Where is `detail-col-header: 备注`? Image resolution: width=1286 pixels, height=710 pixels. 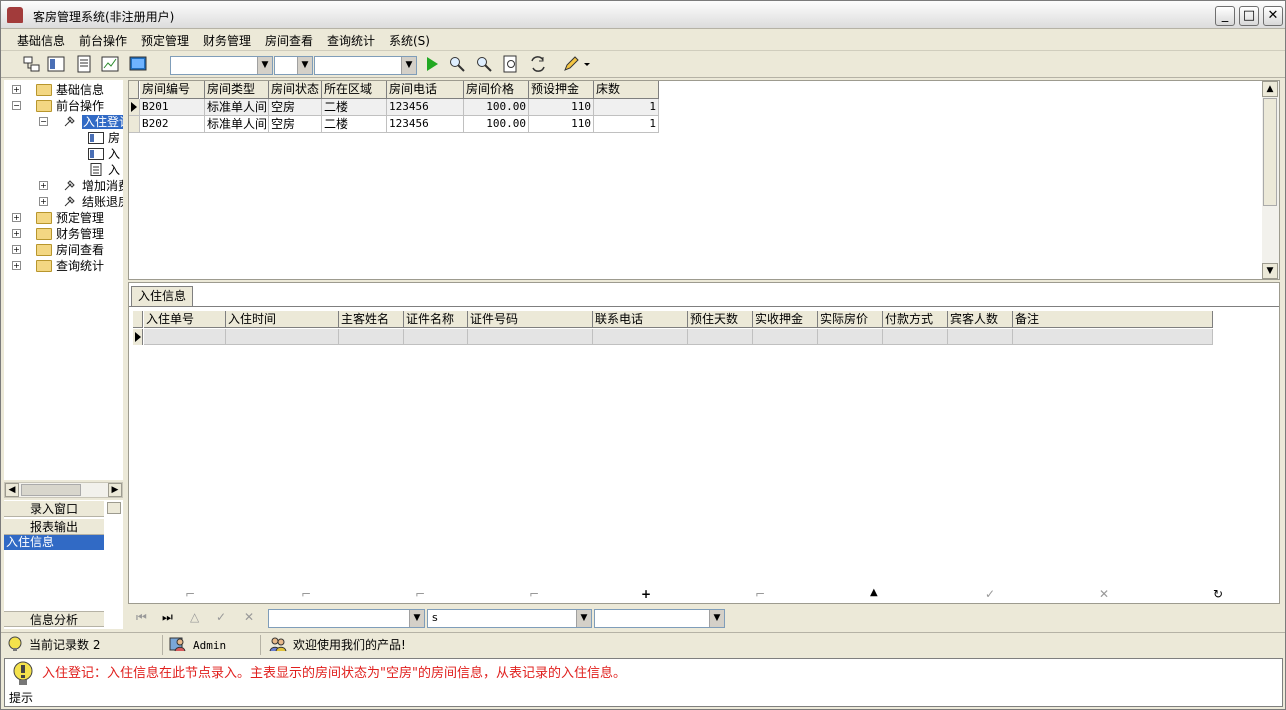 detail-col-header: 备注 is located at coordinates (1113, 319).